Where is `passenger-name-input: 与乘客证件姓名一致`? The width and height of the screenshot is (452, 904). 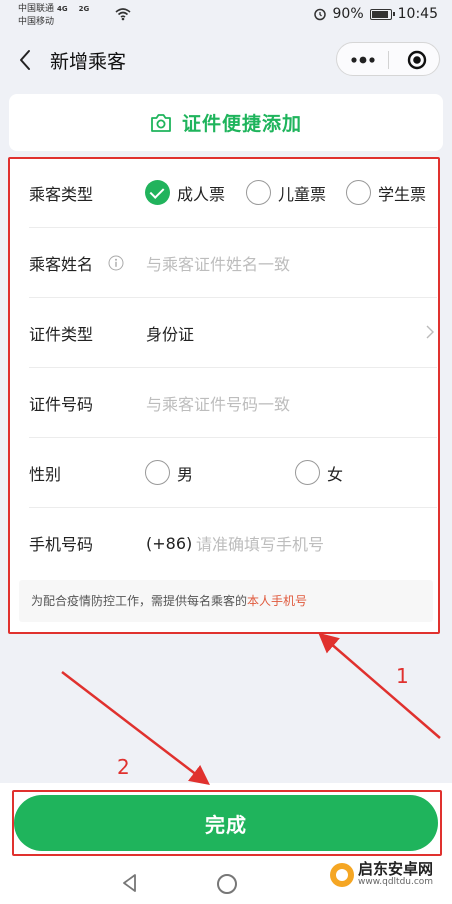 passenger-name-input: 与乘客证件姓名一致 is located at coordinates (218, 263).